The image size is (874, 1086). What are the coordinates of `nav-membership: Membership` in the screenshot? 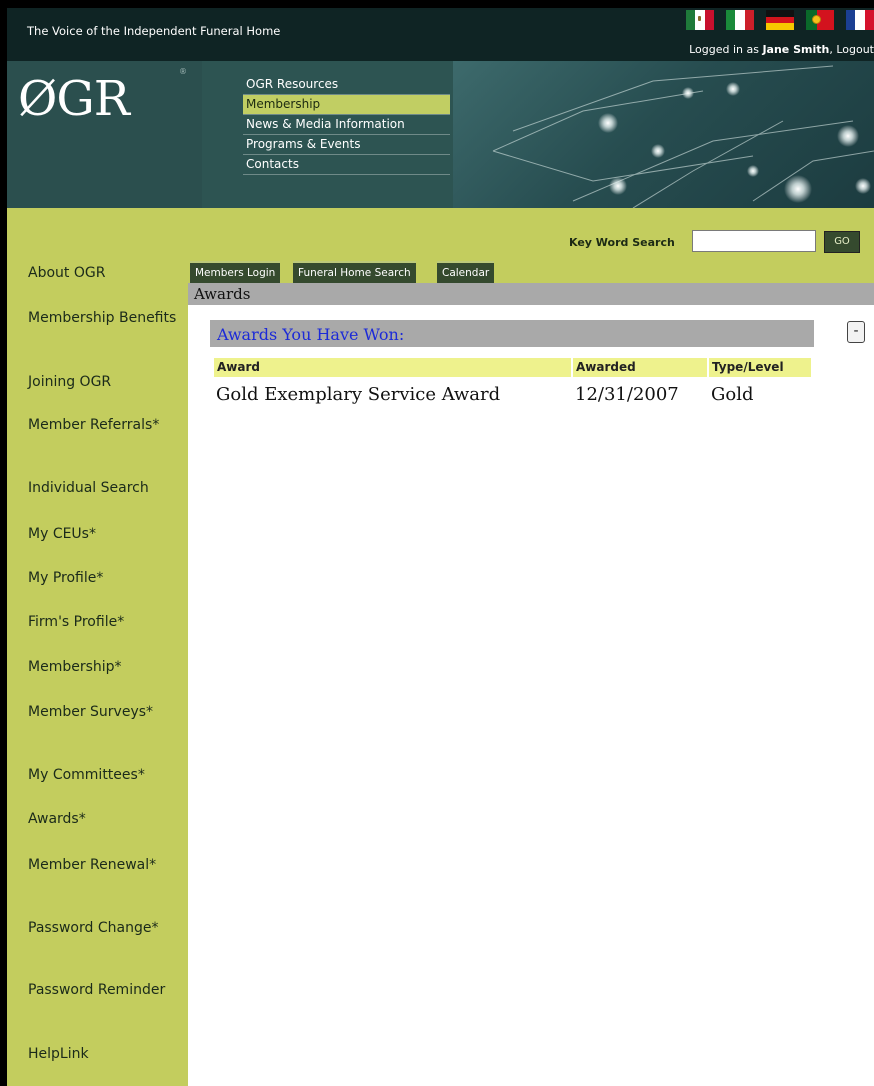 It's located at (346, 105).